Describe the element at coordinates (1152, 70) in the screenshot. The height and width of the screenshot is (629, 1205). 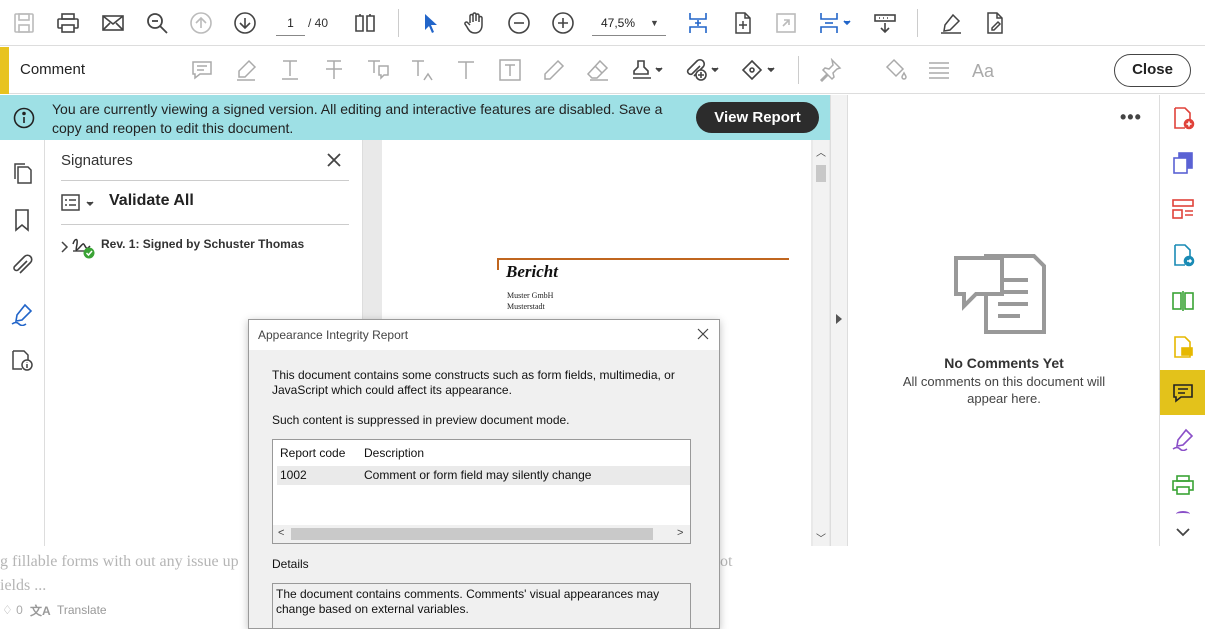
I see `close-button: Close` at that location.